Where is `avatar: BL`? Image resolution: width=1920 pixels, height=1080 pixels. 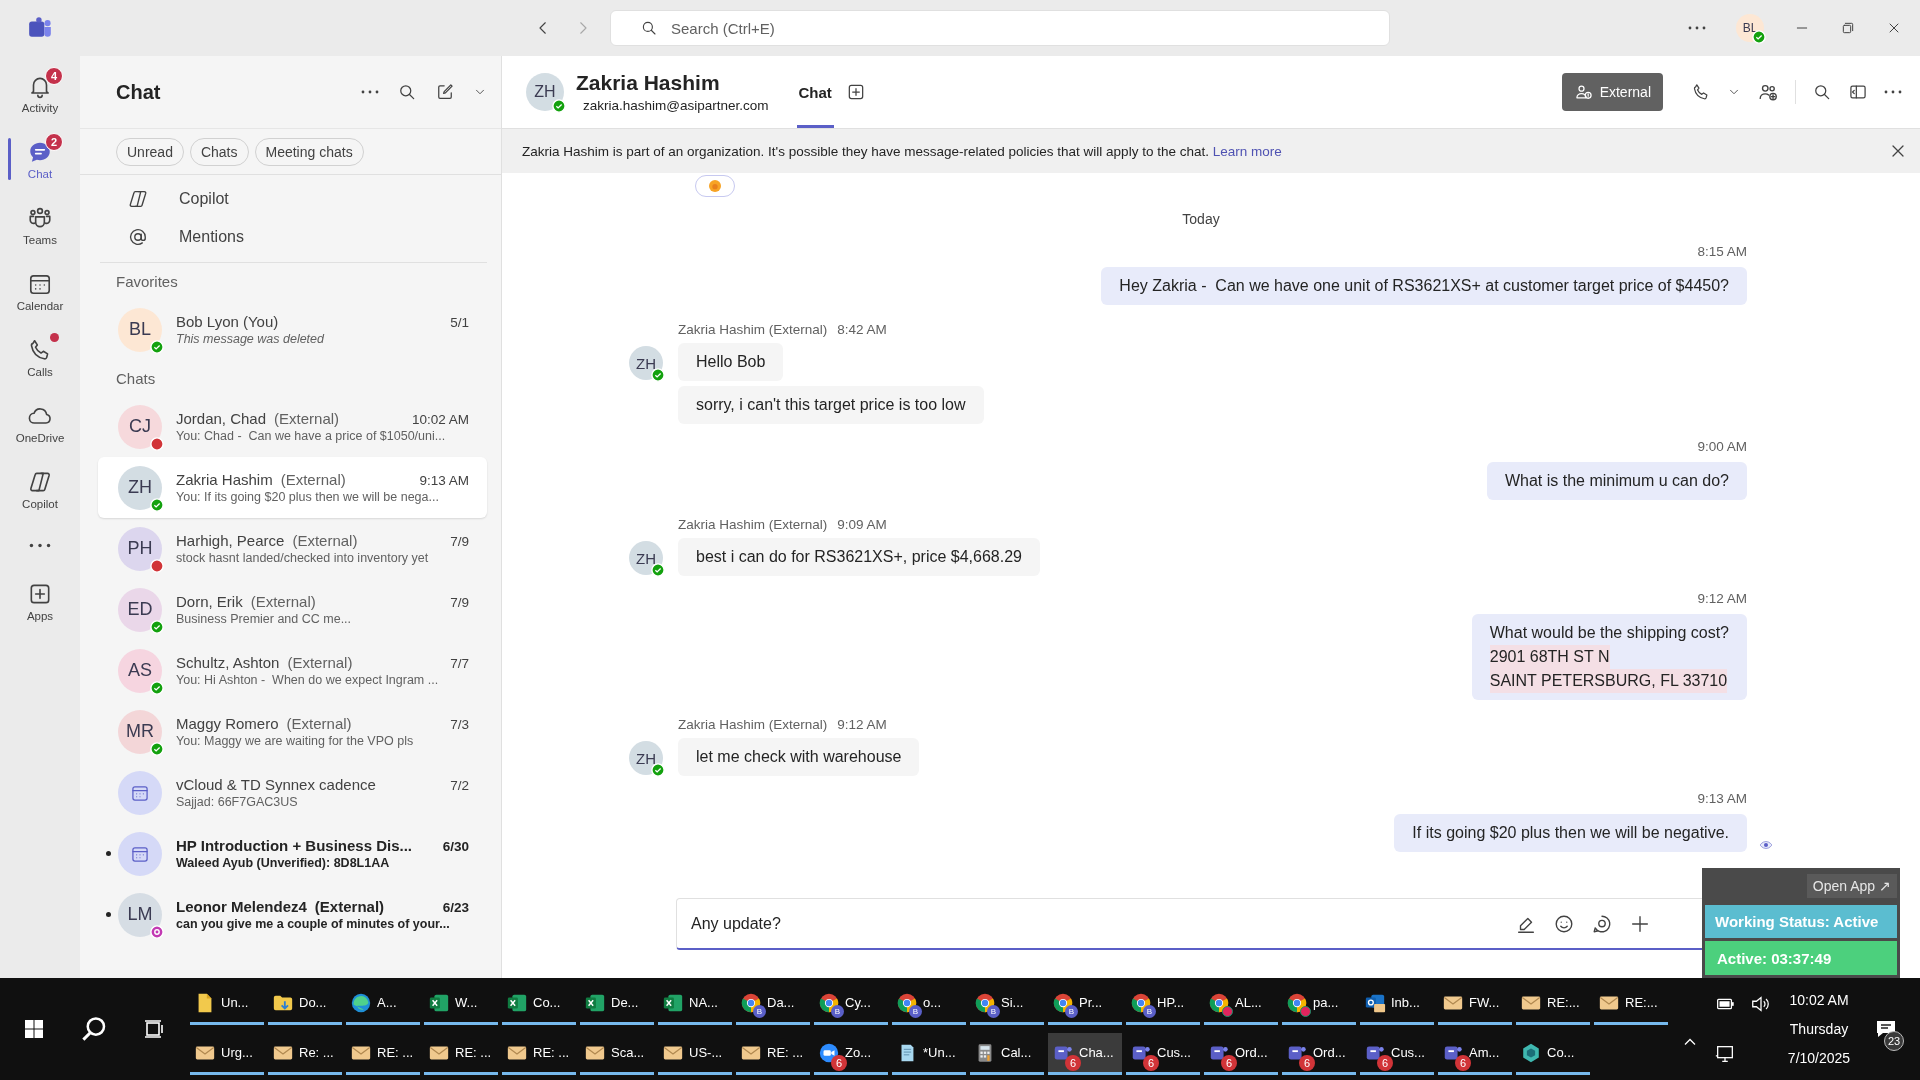 avatar: BL is located at coordinates (140, 329).